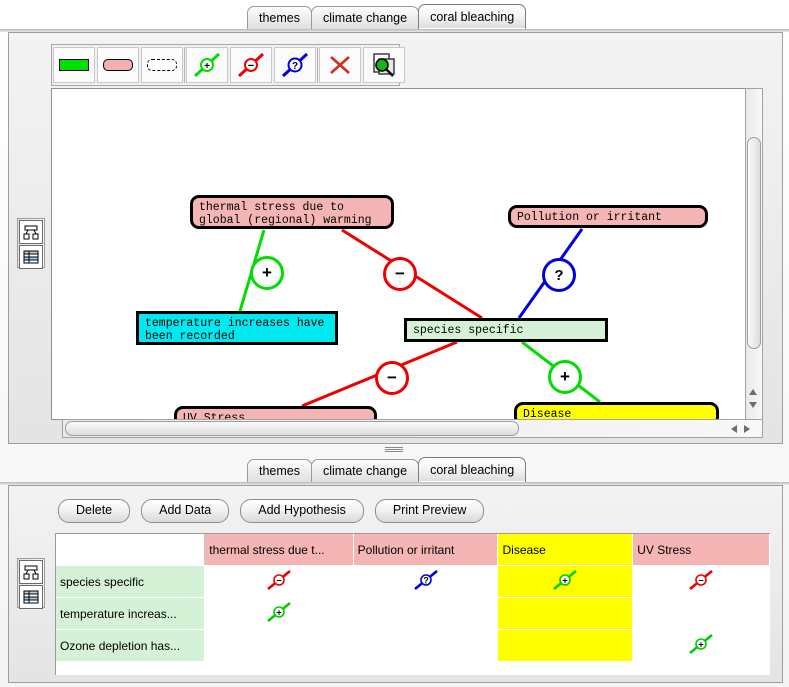 This screenshot has width=789, height=687. I want to click on pink-rounded-icon, so click(118, 65).